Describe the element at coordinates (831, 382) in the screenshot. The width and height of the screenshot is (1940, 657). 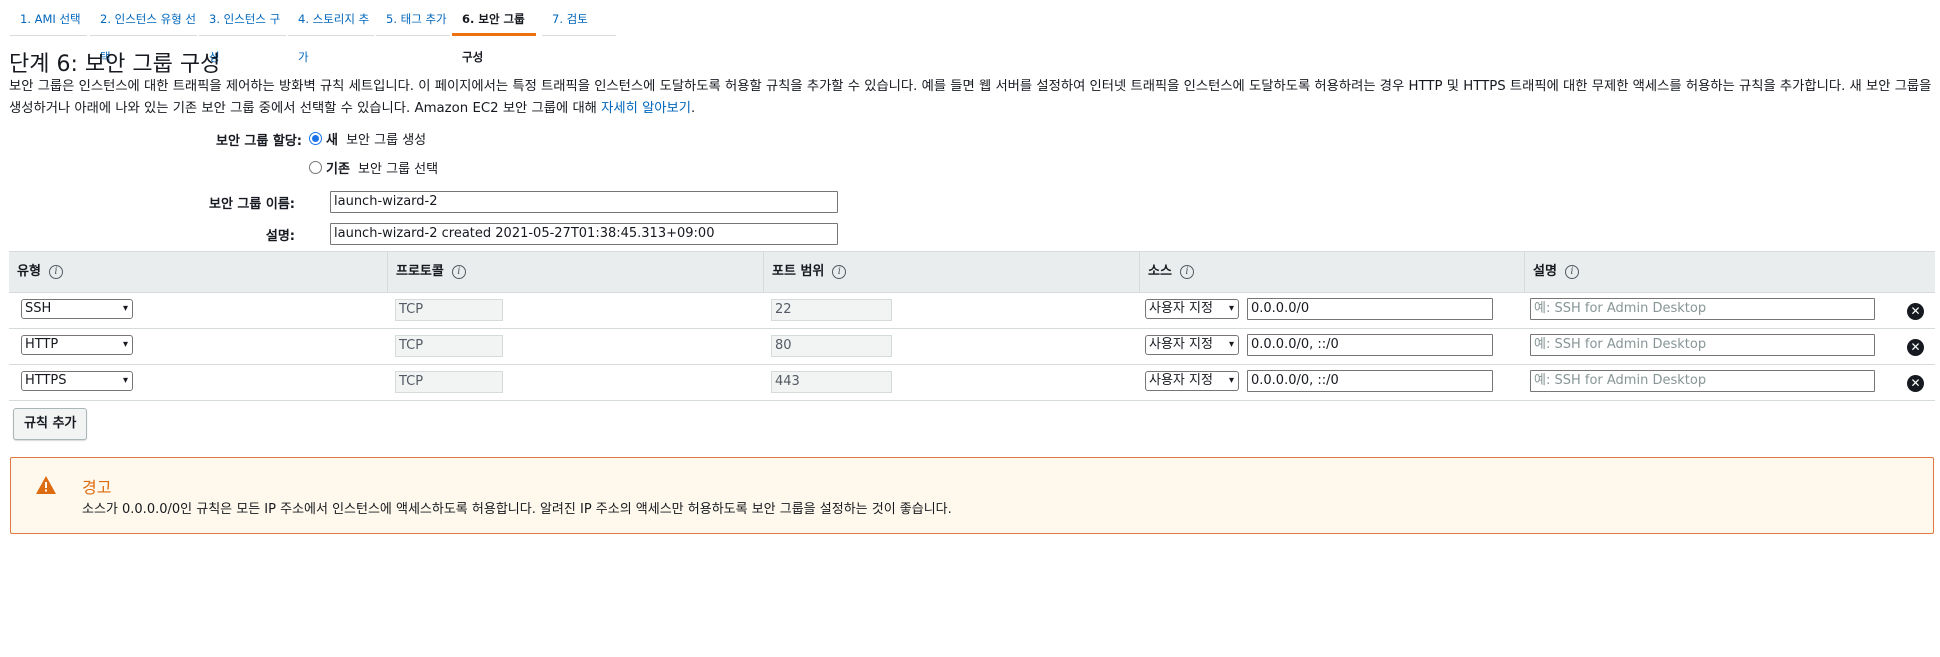
I see `port-field: 443` at that location.